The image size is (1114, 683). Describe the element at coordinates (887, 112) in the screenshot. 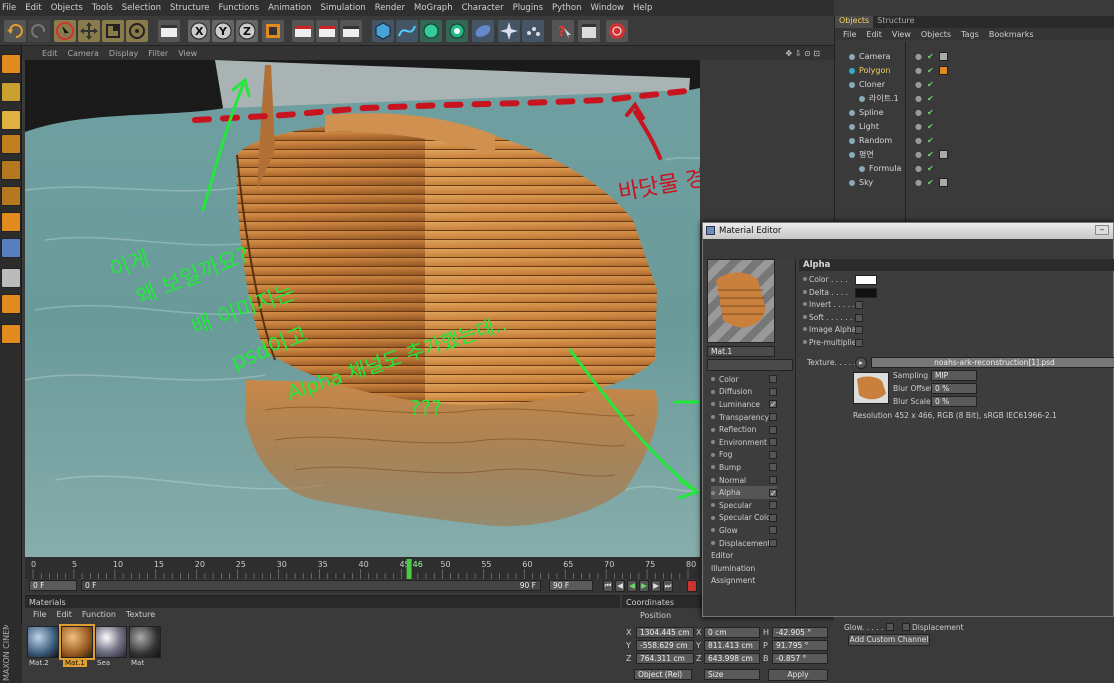

I see `object-name: Spline` at that location.